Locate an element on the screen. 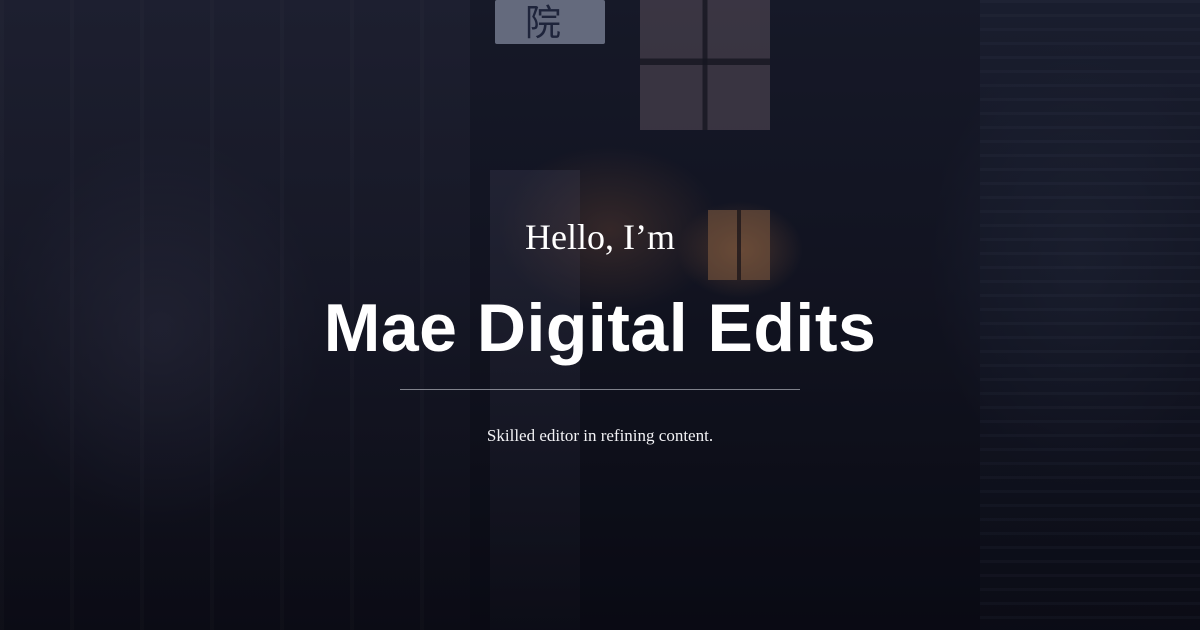 This screenshot has height=630, width=1200. hero-title: Mae Digital Edits is located at coordinates (600, 328).